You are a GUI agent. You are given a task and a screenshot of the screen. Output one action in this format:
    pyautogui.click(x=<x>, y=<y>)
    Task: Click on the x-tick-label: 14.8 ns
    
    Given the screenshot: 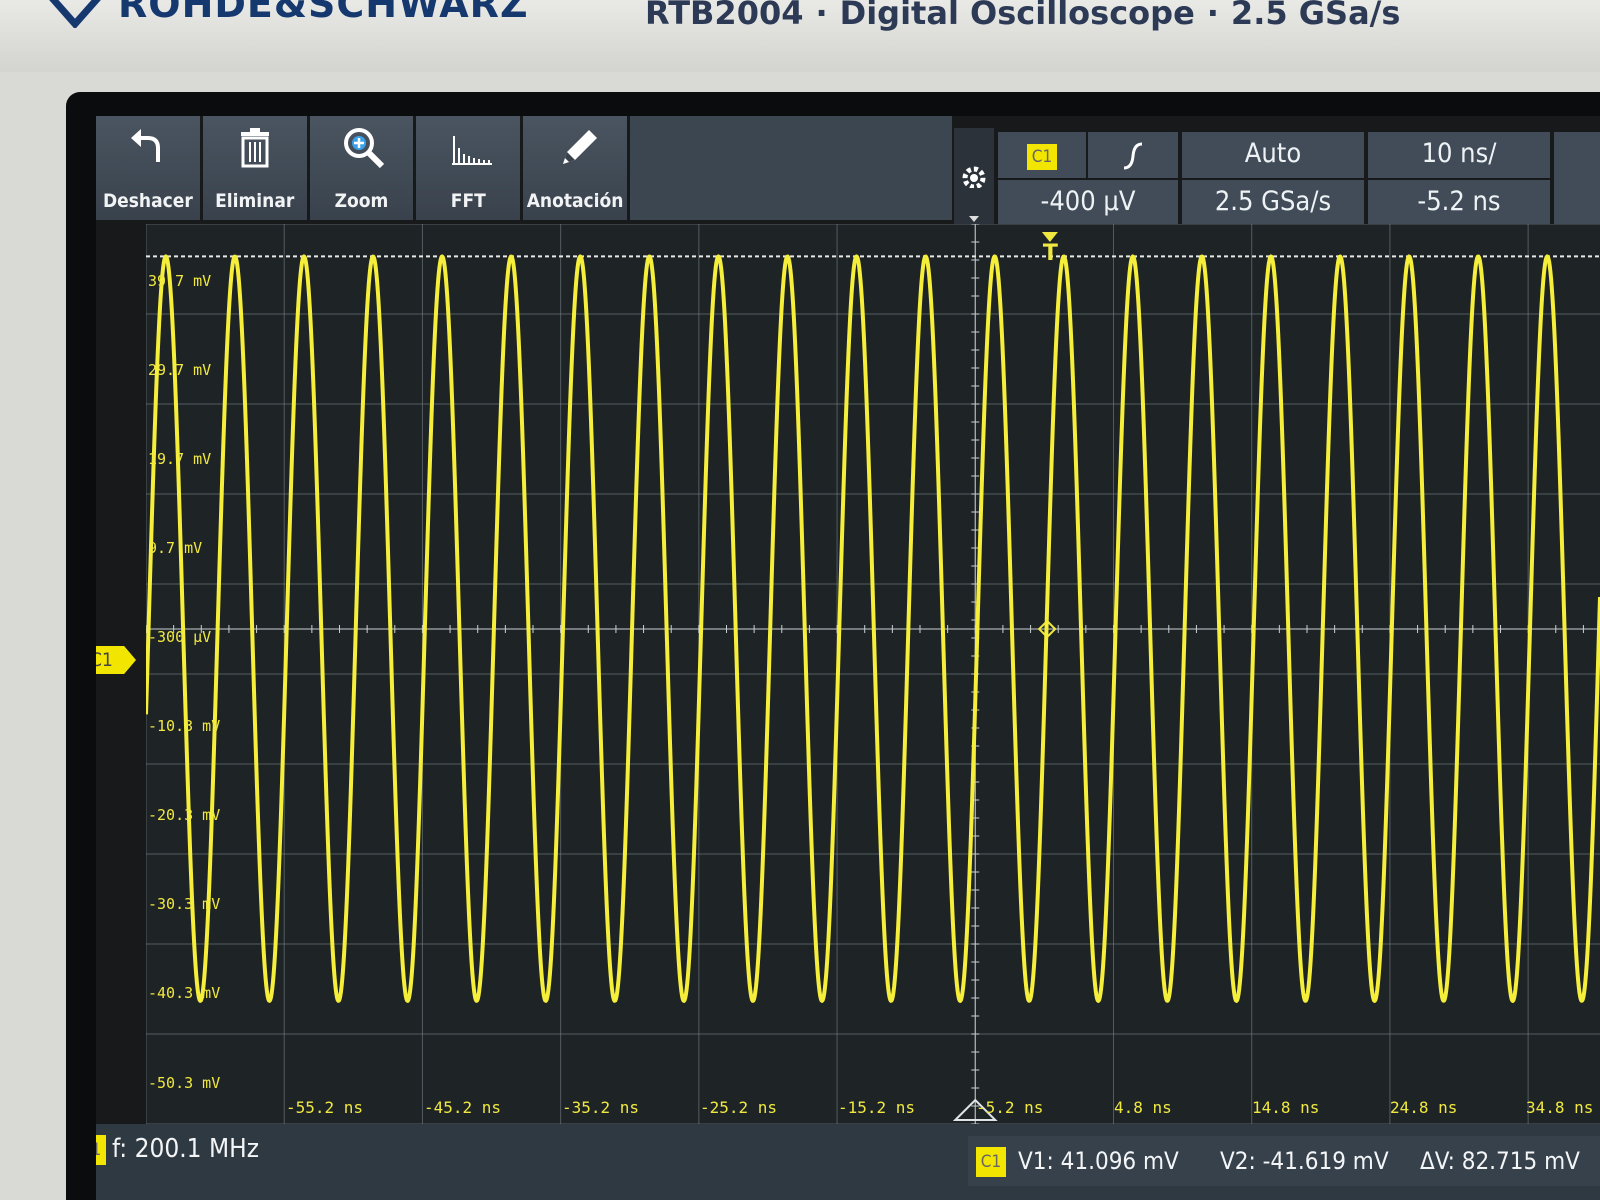 What is the action you would take?
    pyautogui.click(x=1286, y=1107)
    